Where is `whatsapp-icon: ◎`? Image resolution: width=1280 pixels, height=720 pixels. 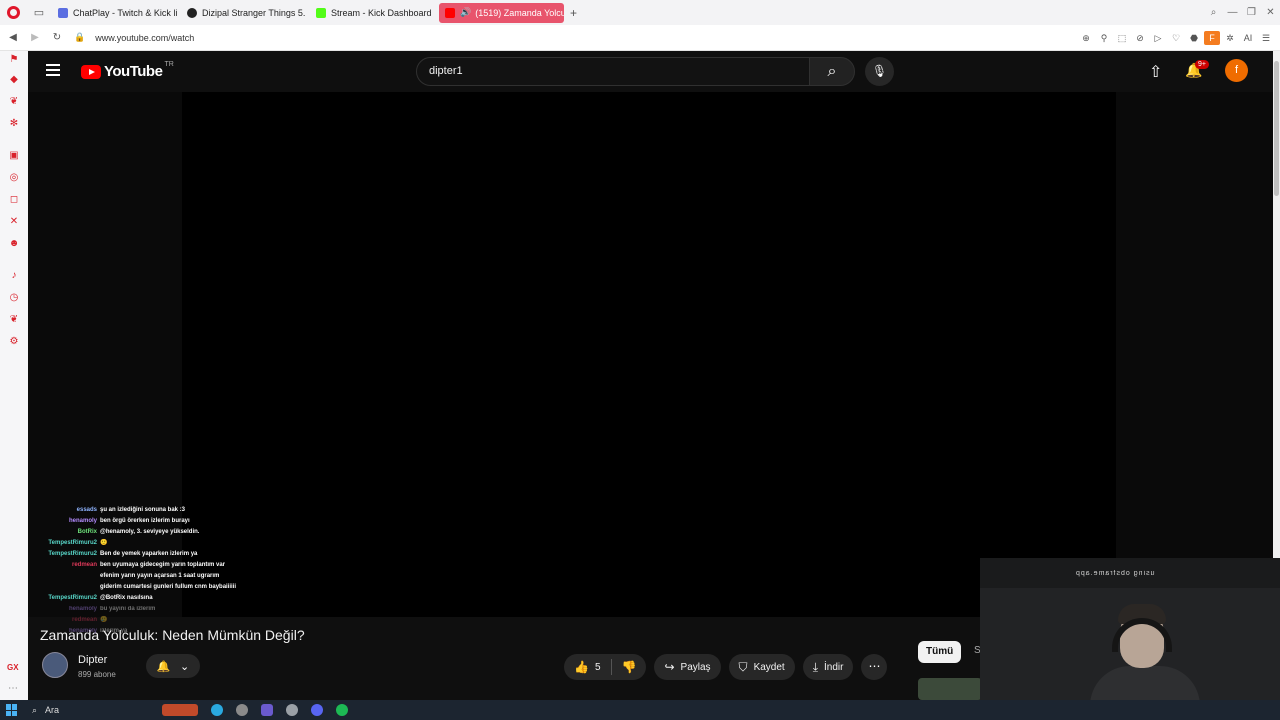
whatsapp-icon: ◎ is located at coordinates (14, 178).